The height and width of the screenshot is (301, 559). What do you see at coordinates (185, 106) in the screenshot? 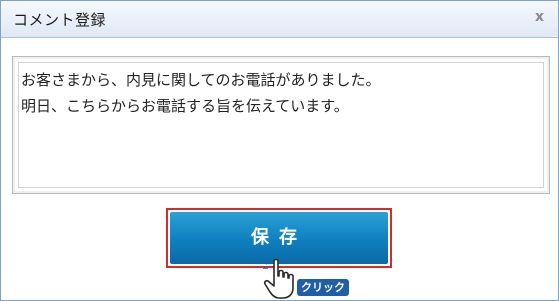
I see `comment-line: 明日、こちらからお電話する旨を伝えています。` at bounding box center [185, 106].